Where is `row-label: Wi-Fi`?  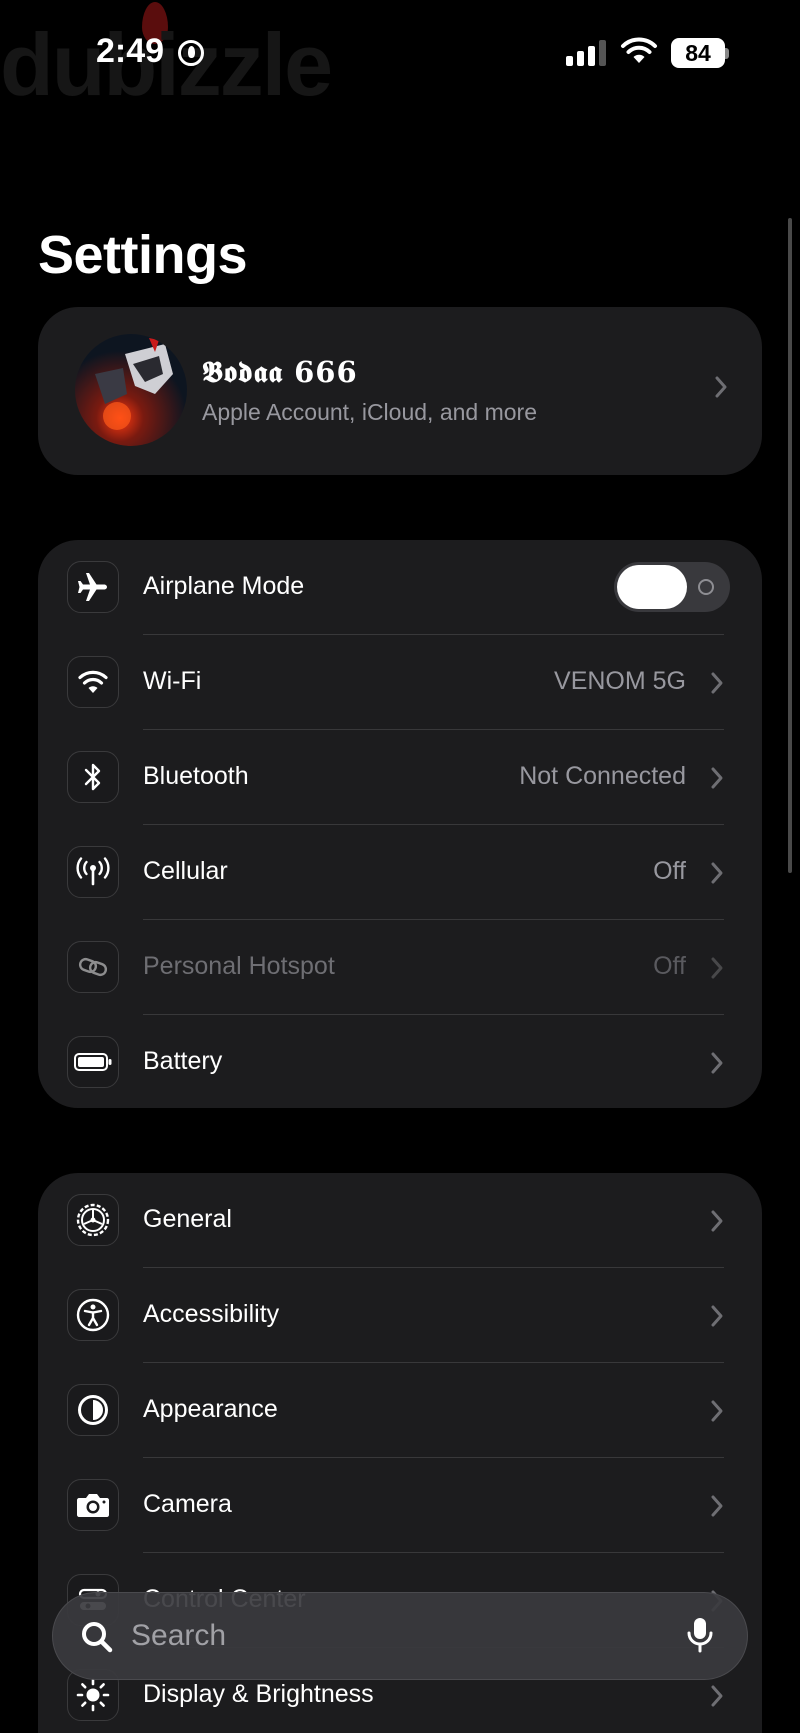 row-label: Wi-Fi is located at coordinates (172, 681).